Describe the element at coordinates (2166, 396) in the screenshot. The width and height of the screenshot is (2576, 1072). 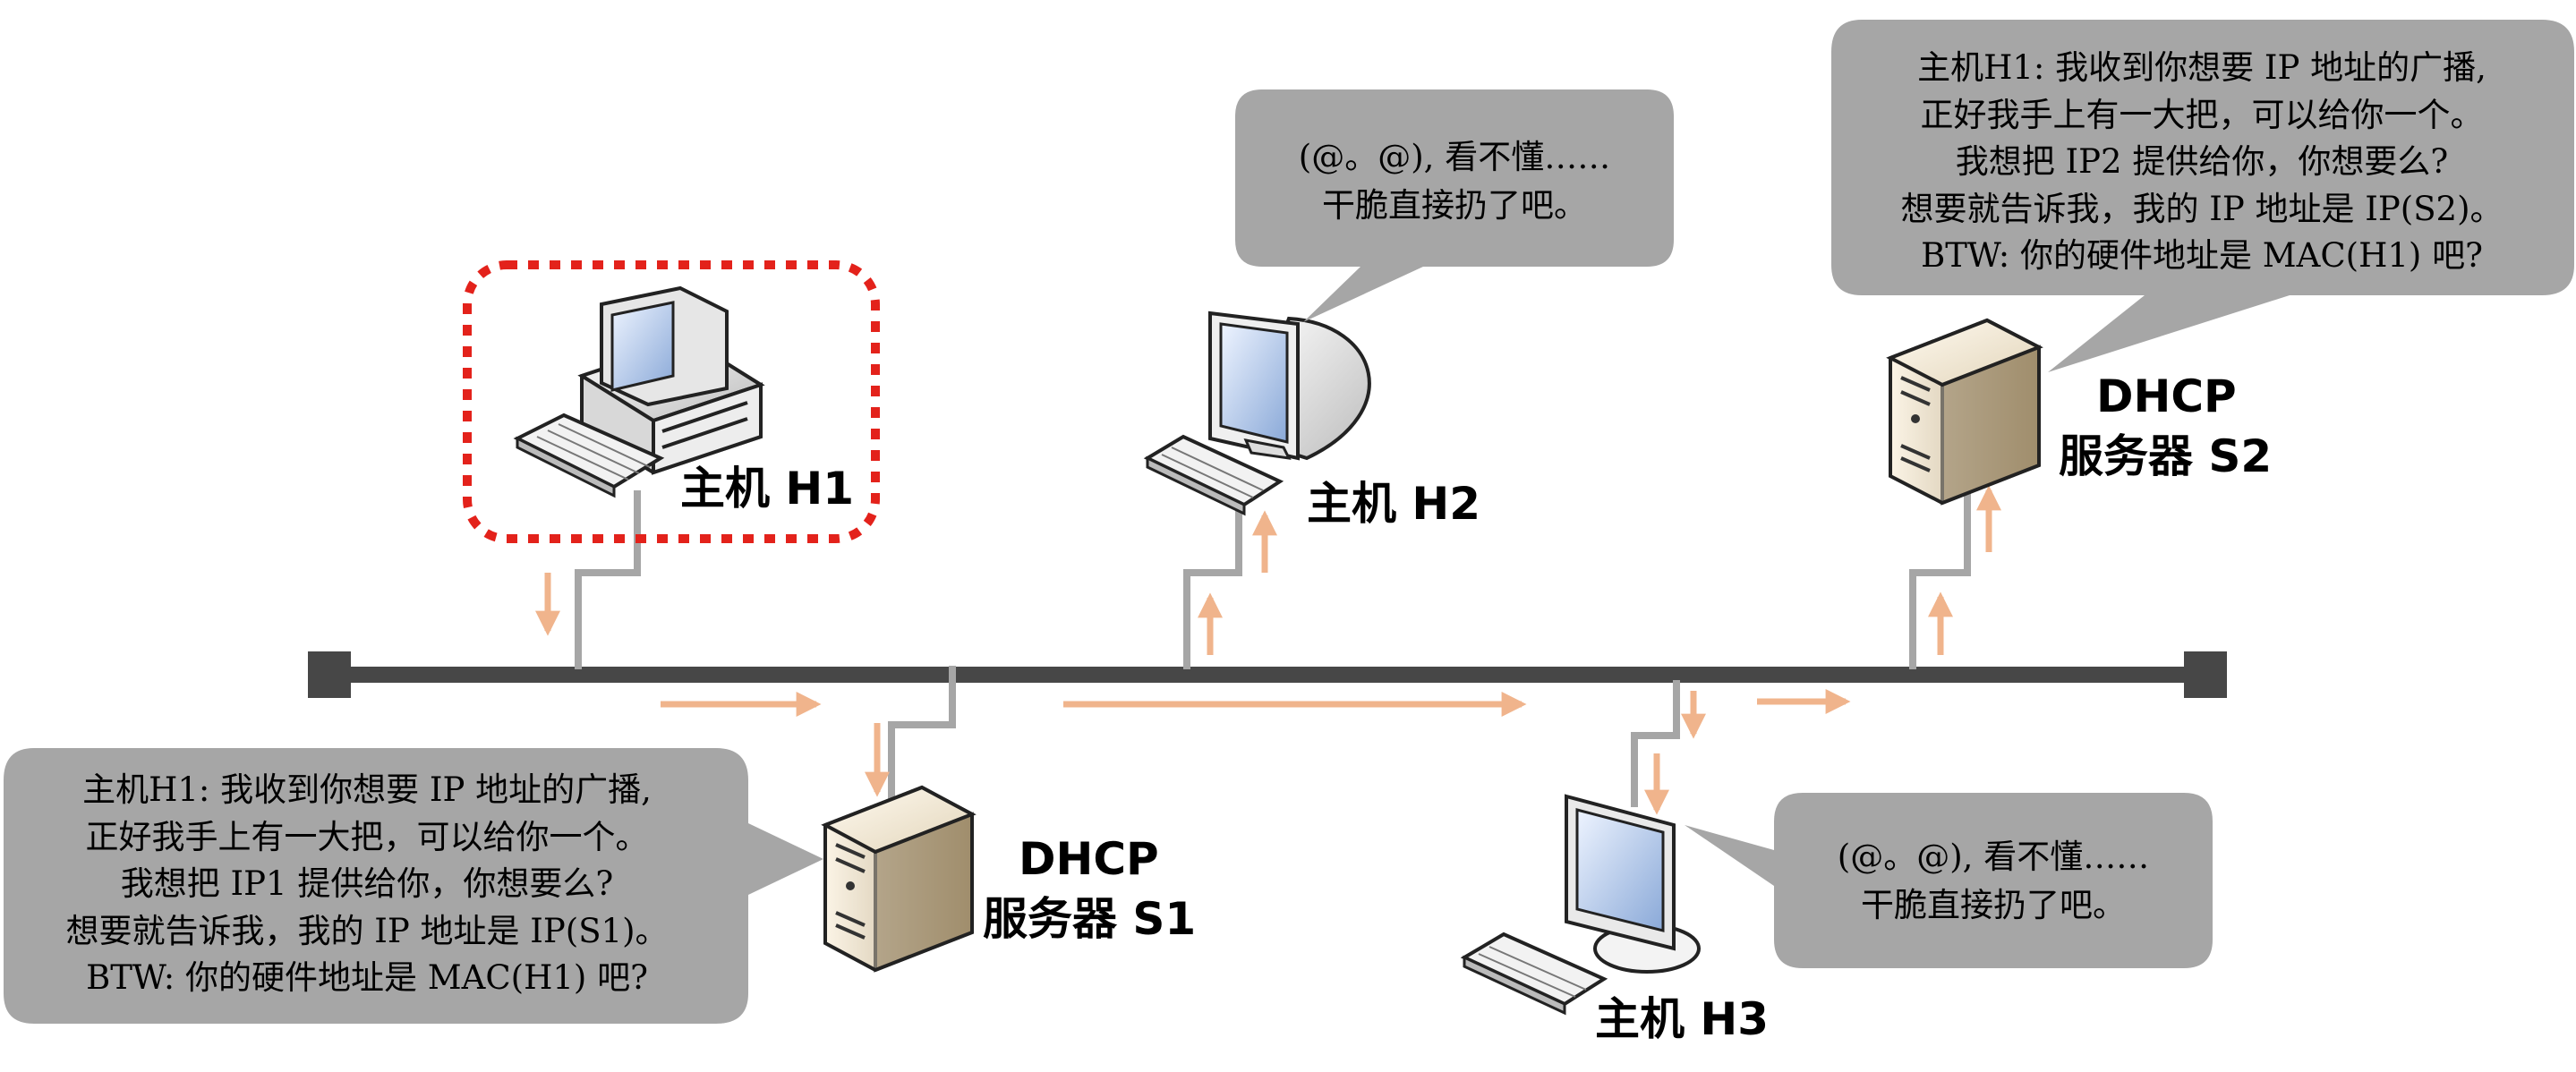
I see `s2-label-line1: DHCP` at that location.